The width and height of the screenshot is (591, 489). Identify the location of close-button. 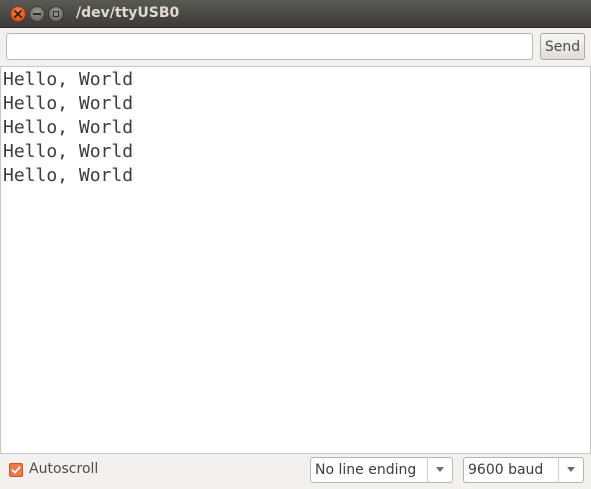
(18, 14).